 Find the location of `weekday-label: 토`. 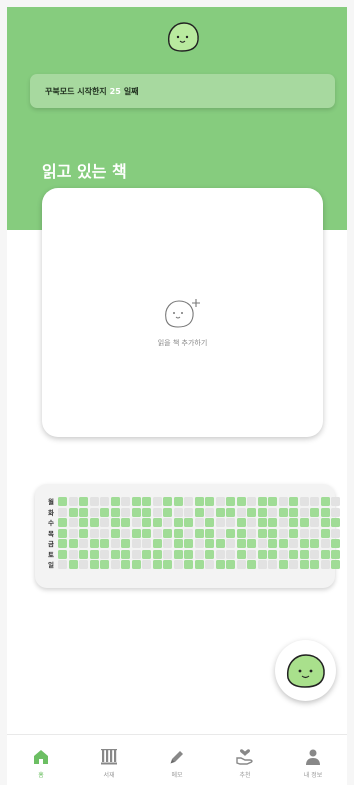

weekday-label: 토 is located at coordinates (51, 554).